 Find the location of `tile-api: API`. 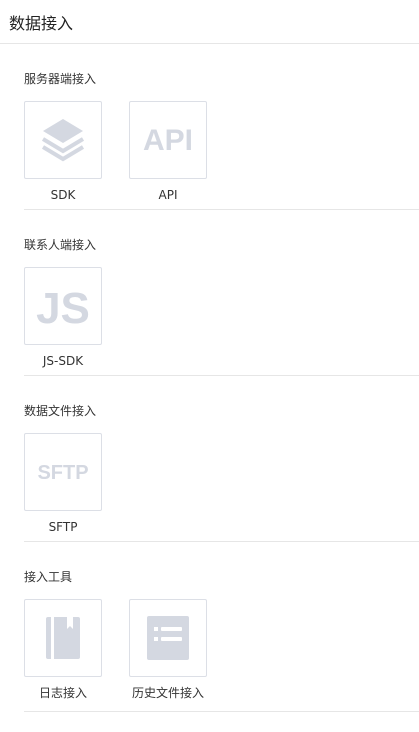

tile-api: API is located at coordinates (168, 140).